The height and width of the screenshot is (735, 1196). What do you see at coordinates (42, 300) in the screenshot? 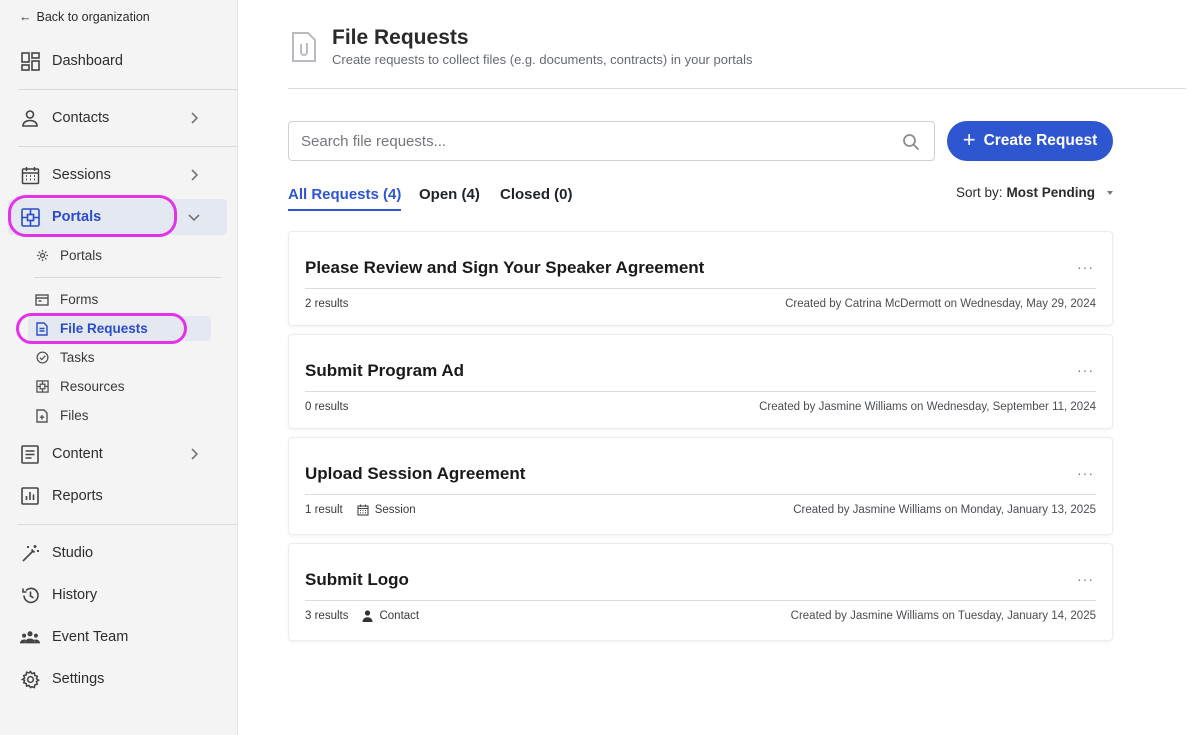
I see `form-icon` at bounding box center [42, 300].